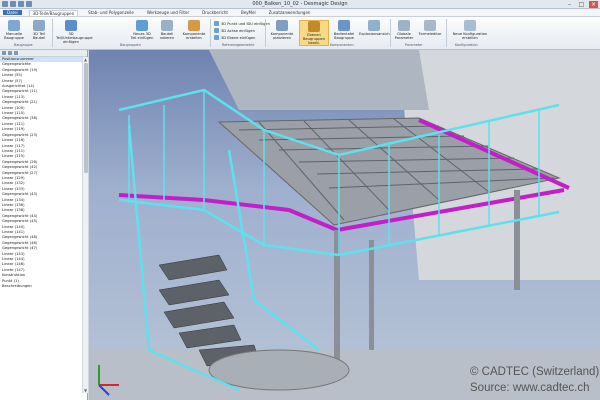  Describe the element at coordinates (209, 310) in the screenshot. I see `stair-treads` at that location.